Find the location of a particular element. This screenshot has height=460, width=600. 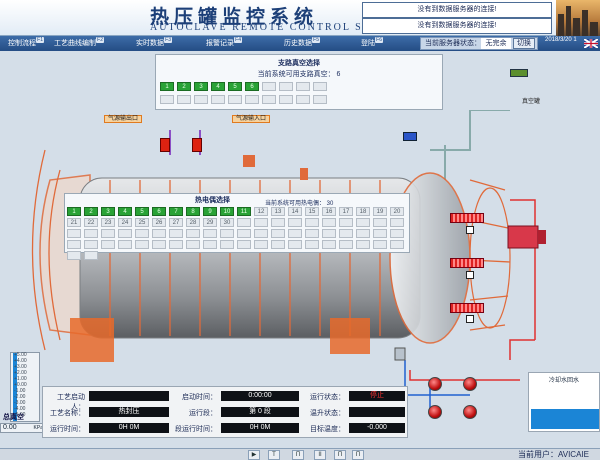

thermocouple-cell: 12 is located at coordinates (261, 211).